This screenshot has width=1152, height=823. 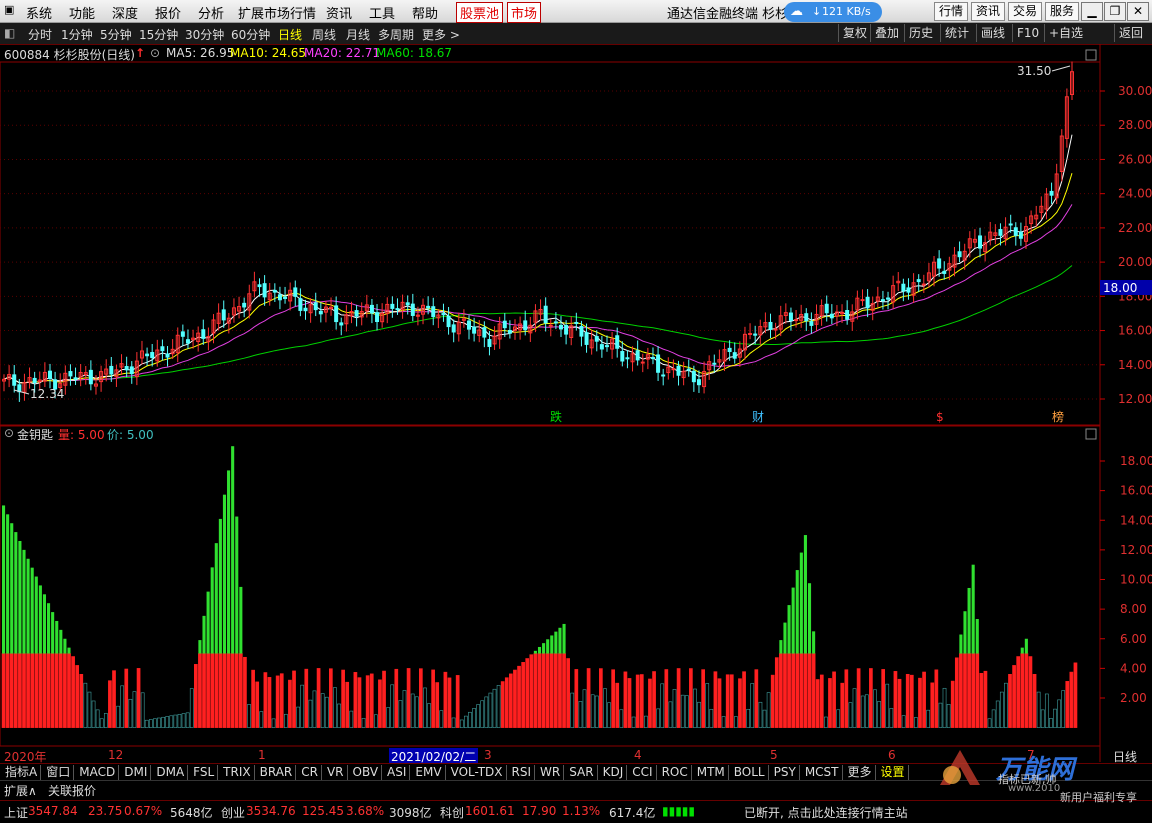 What do you see at coordinates (785, 772) in the screenshot?
I see `tab-22: PSY` at bounding box center [785, 772].